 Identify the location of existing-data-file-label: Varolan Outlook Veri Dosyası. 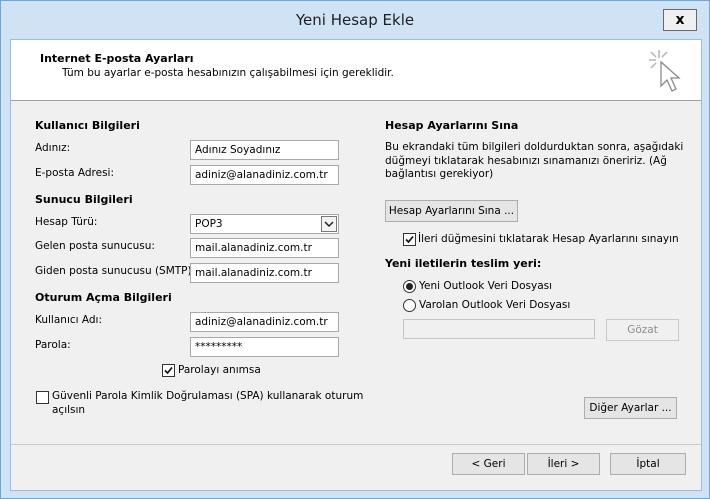
(494, 305).